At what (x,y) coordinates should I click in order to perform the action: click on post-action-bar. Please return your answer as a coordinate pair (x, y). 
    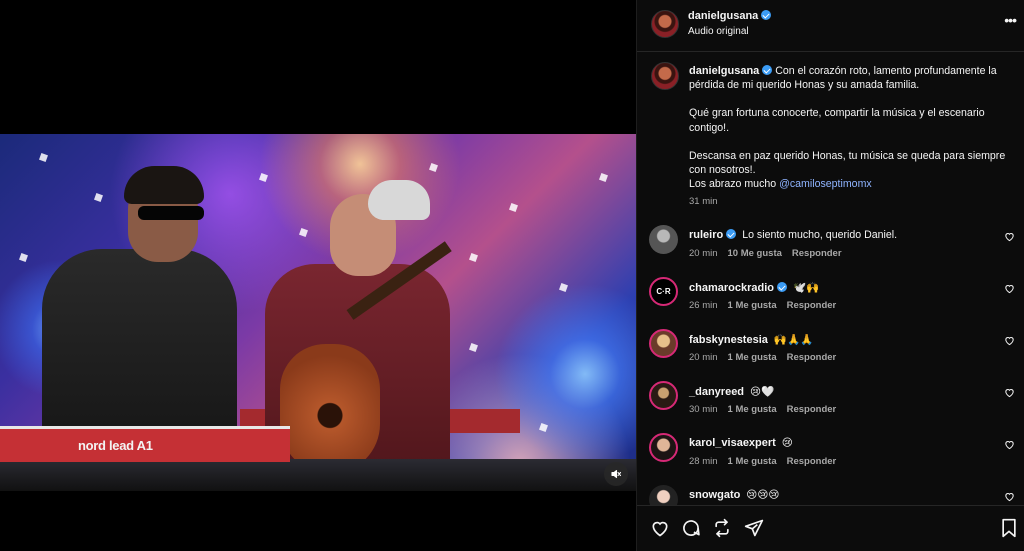
    Looking at the image, I should click on (830, 528).